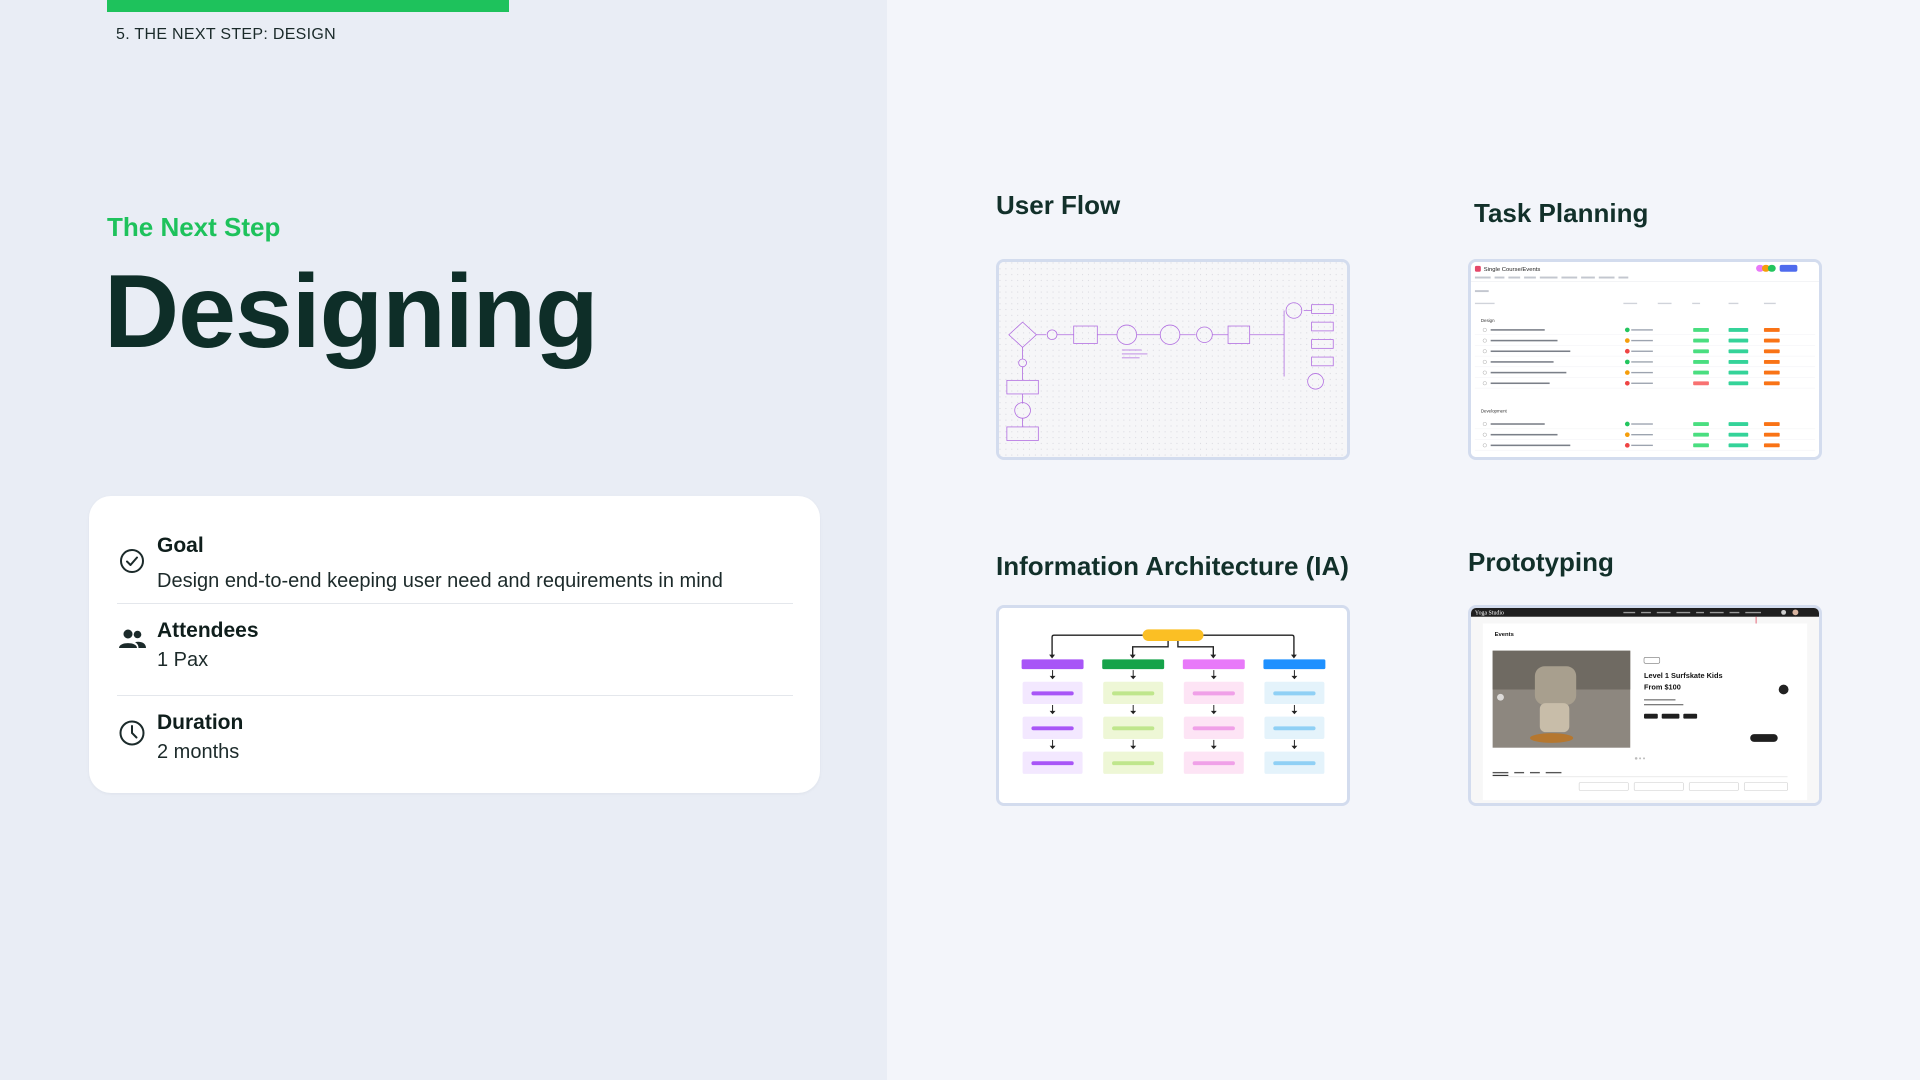 The image size is (1920, 1080). I want to click on task-project-name: Single Course/Events, so click(1512, 270).